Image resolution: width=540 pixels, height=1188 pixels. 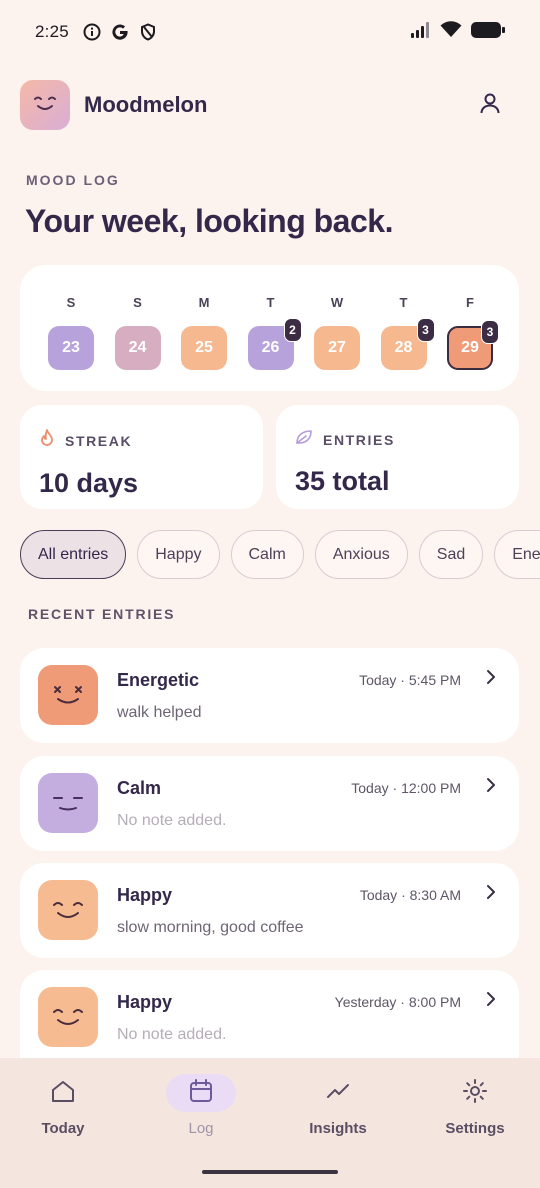 I want to click on day-tile: 27, so click(x=337, y=348).